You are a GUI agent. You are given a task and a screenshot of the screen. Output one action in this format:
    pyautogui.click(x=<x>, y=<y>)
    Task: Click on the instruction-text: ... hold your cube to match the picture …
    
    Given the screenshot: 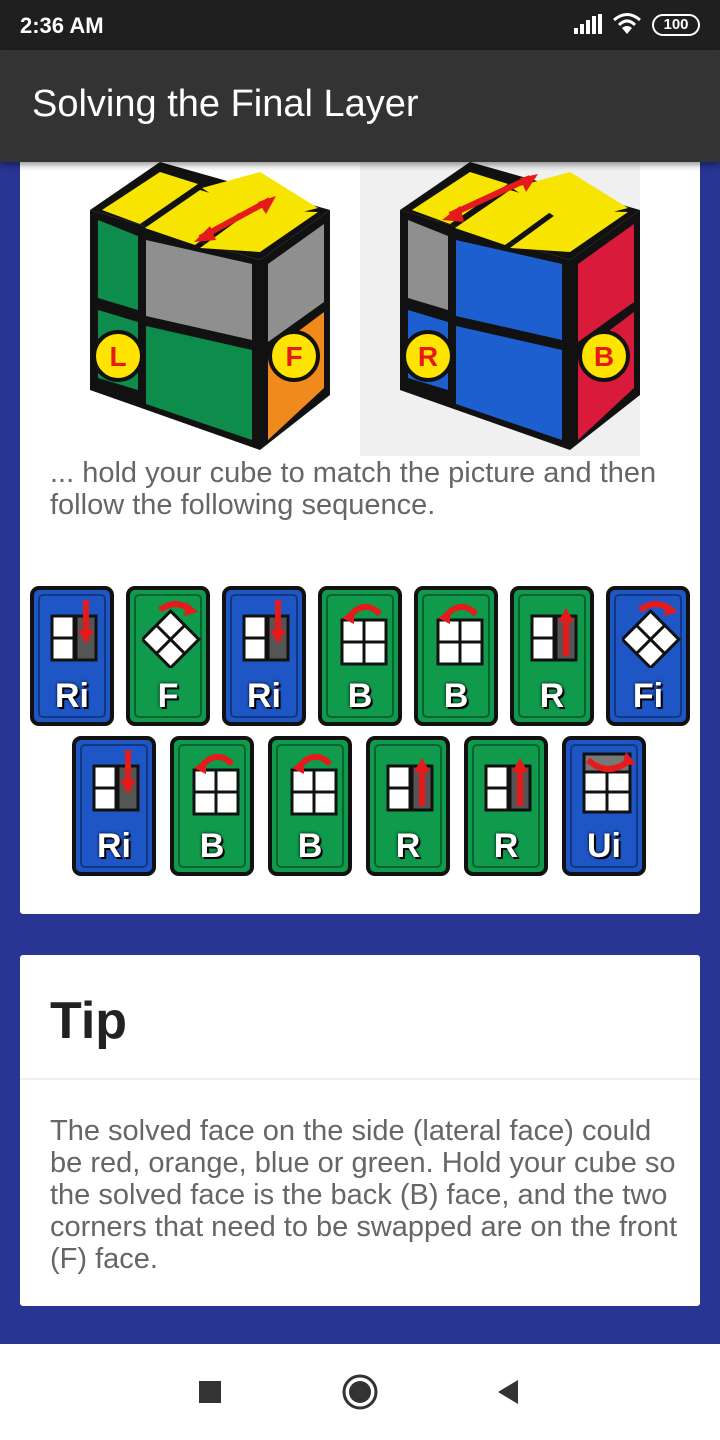 What is the action you would take?
    pyautogui.click(x=353, y=489)
    